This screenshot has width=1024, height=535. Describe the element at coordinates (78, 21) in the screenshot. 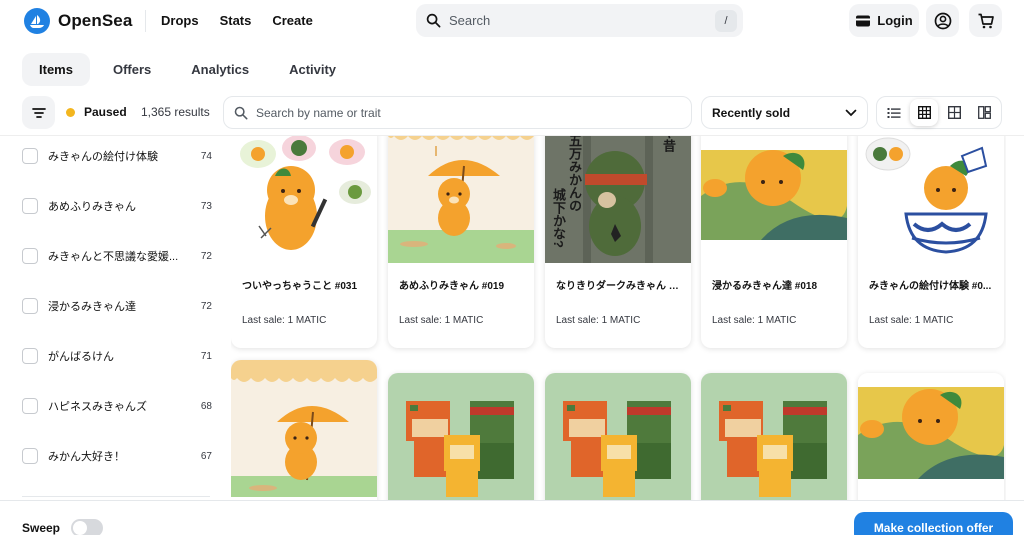

I see `opensea-logo: OpenSea` at that location.